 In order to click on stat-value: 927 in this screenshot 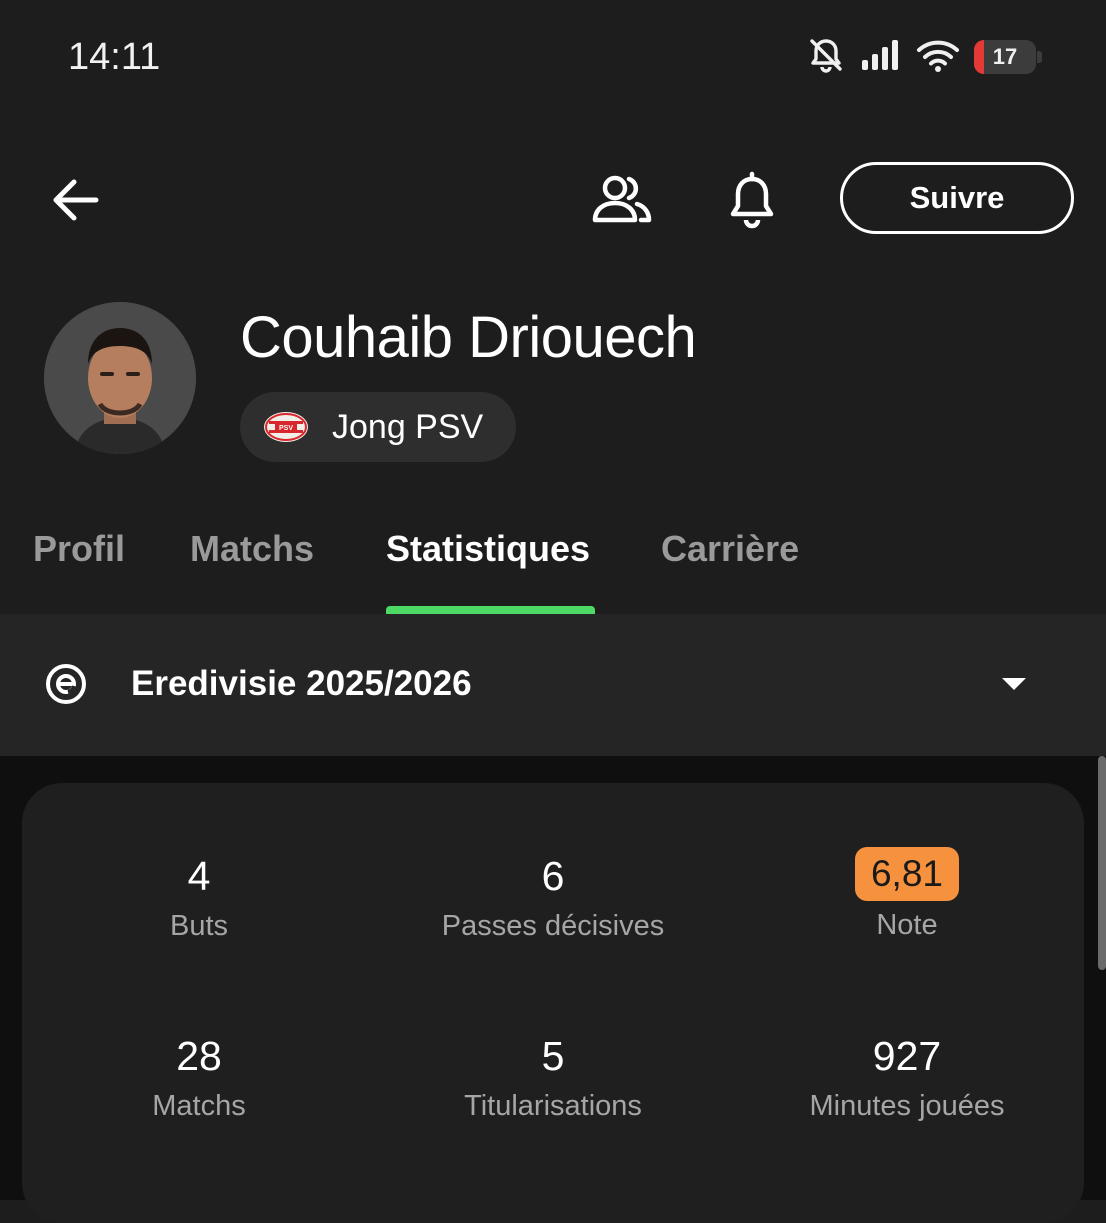, I will do `click(907, 1056)`.